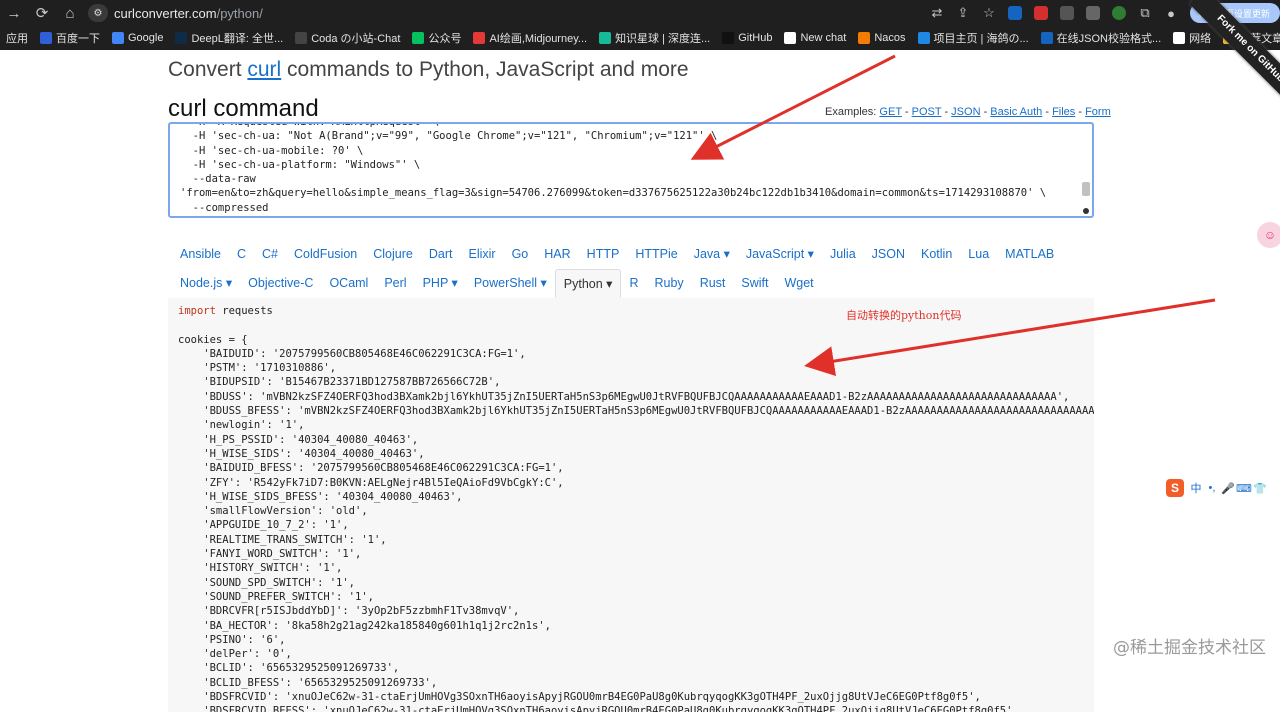 The height and width of the screenshot is (712, 1280). I want to click on share-icon: ⇪, so click(963, 13).